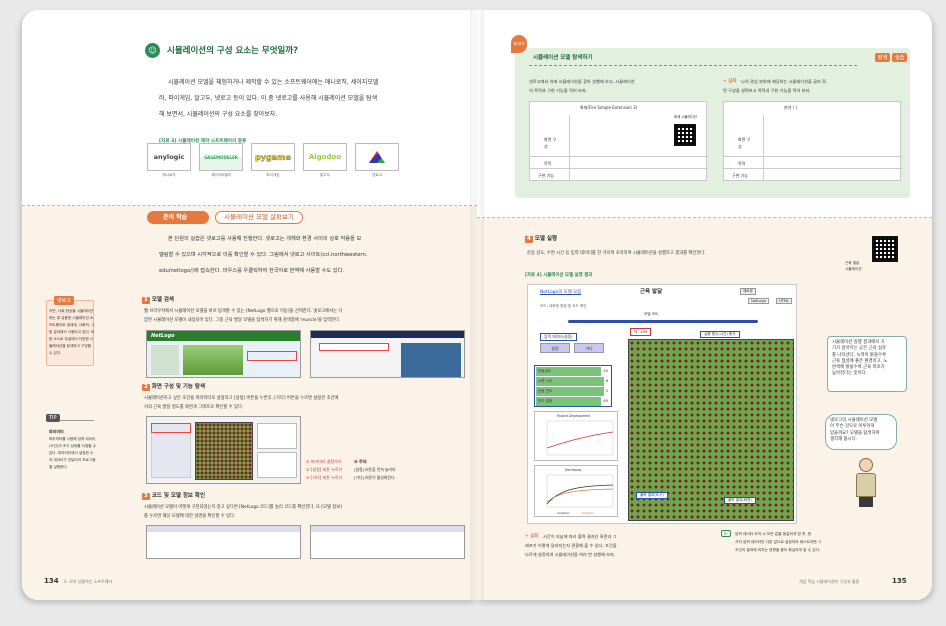  I want to click on netlogo-logo, so click(377, 157).